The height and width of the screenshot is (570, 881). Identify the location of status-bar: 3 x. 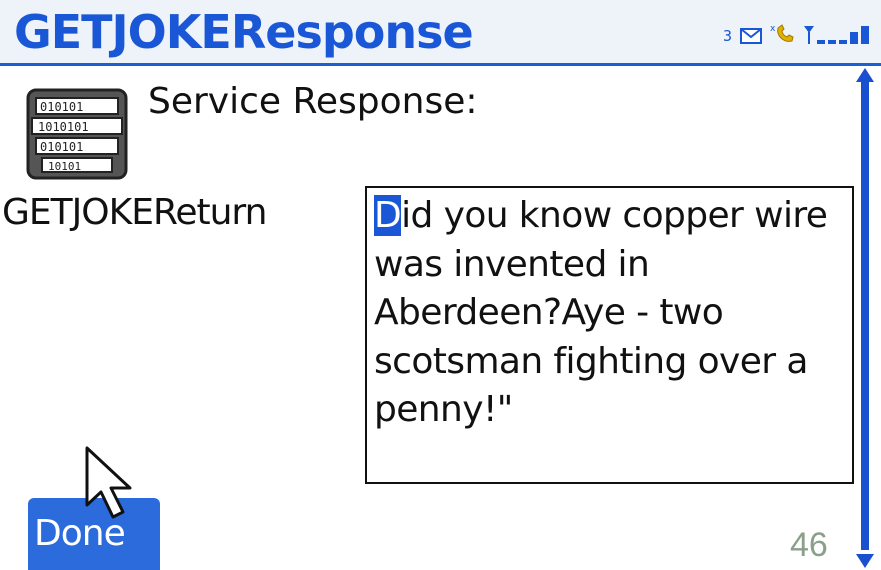
(796, 31).